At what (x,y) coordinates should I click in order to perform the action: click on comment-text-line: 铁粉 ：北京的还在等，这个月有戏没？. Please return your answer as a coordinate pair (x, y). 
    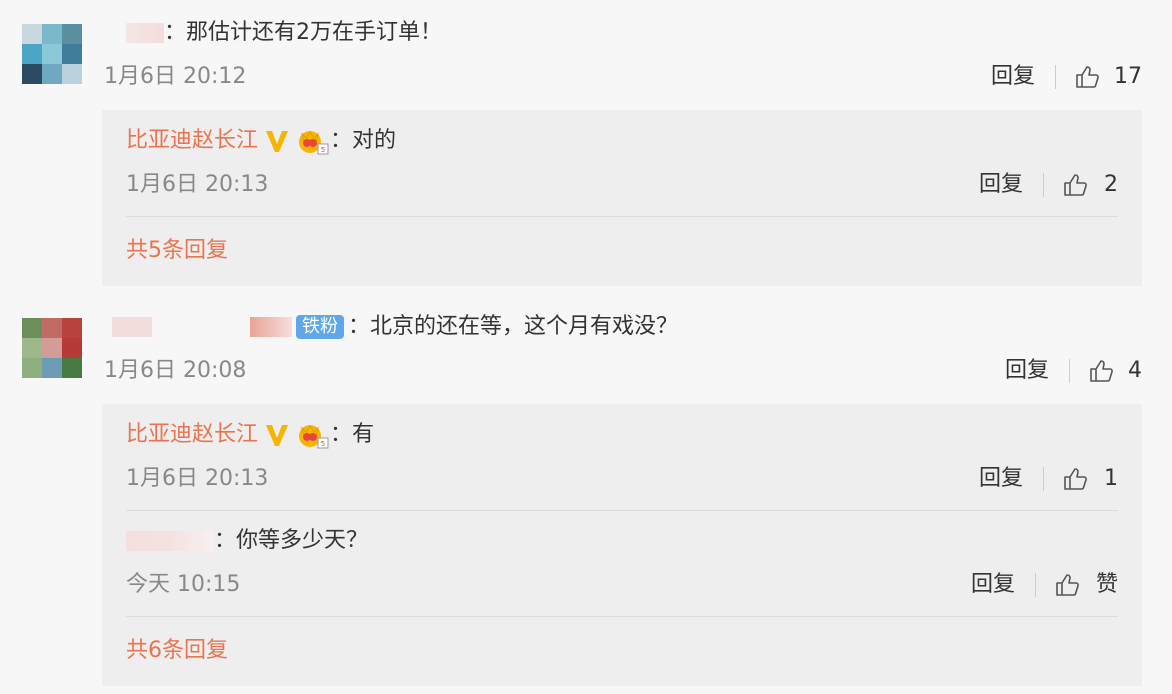
    Looking at the image, I should click on (395, 327).